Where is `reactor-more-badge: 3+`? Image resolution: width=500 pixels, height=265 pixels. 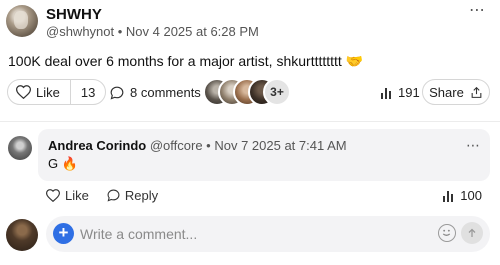 reactor-more-badge: 3+ is located at coordinates (277, 92).